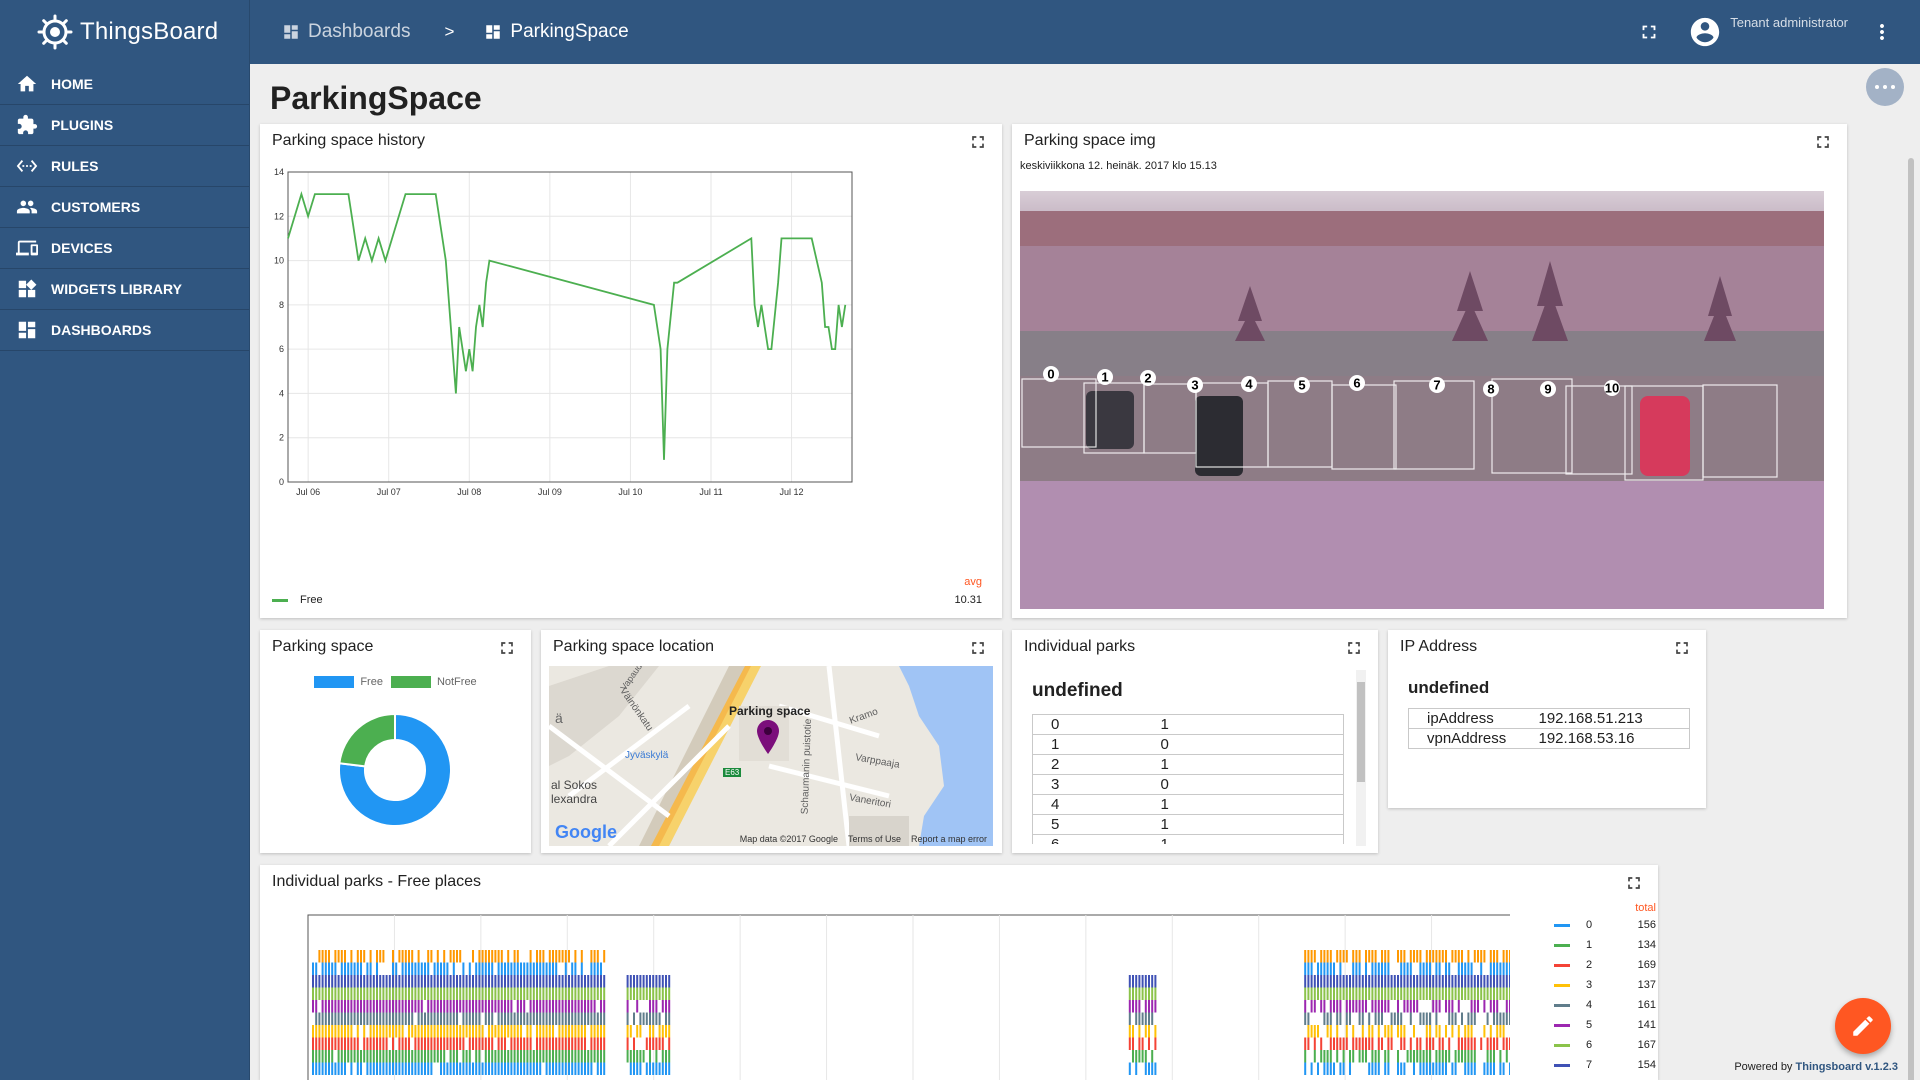 Image resolution: width=1920 pixels, height=1080 pixels. What do you see at coordinates (1087, 839) in the screenshot?
I see `key-cell: 6` at bounding box center [1087, 839].